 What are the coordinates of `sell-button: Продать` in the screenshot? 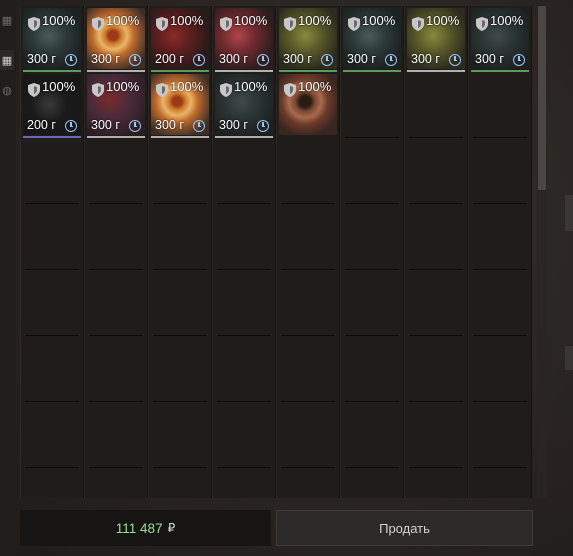 It's located at (404, 528).